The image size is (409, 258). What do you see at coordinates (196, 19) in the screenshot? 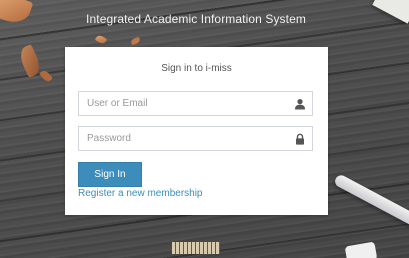
I see `app-title: Integrated Academic Information System` at bounding box center [196, 19].